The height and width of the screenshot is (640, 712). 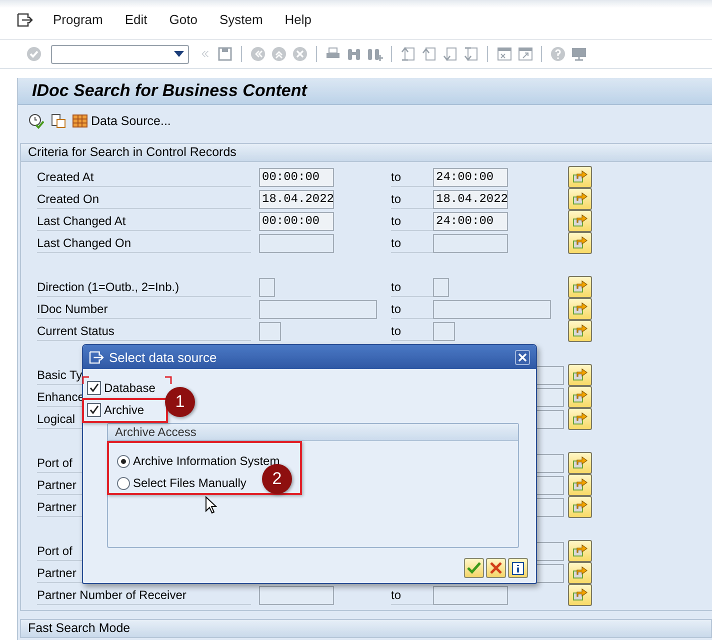 I want to click on menu-item: System, so click(x=241, y=19).